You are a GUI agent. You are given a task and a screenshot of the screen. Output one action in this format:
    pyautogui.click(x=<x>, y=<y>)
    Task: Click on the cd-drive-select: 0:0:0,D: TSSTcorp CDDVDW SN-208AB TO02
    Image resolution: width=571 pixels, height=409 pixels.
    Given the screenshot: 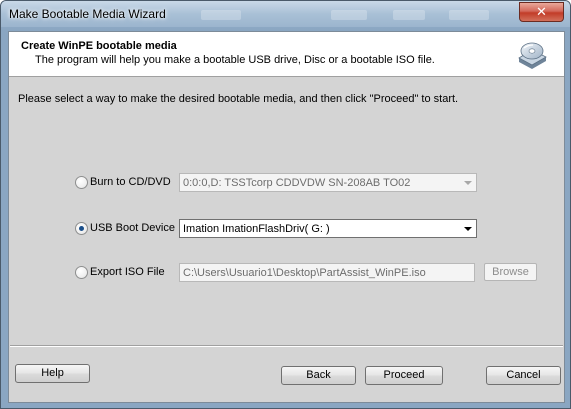 What is the action you would take?
    pyautogui.click(x=328, y=182)
    